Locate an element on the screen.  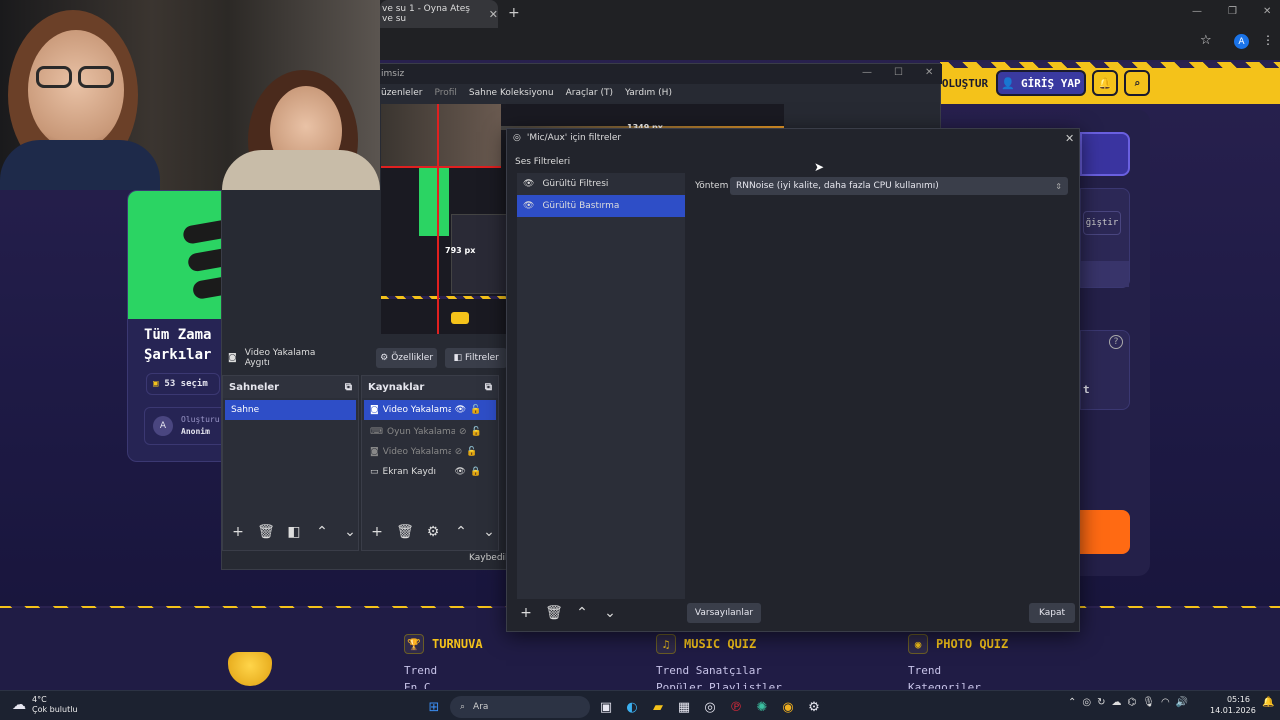
menu-item: Sahne Koleksiyonu is located at coordinates (511, 93).